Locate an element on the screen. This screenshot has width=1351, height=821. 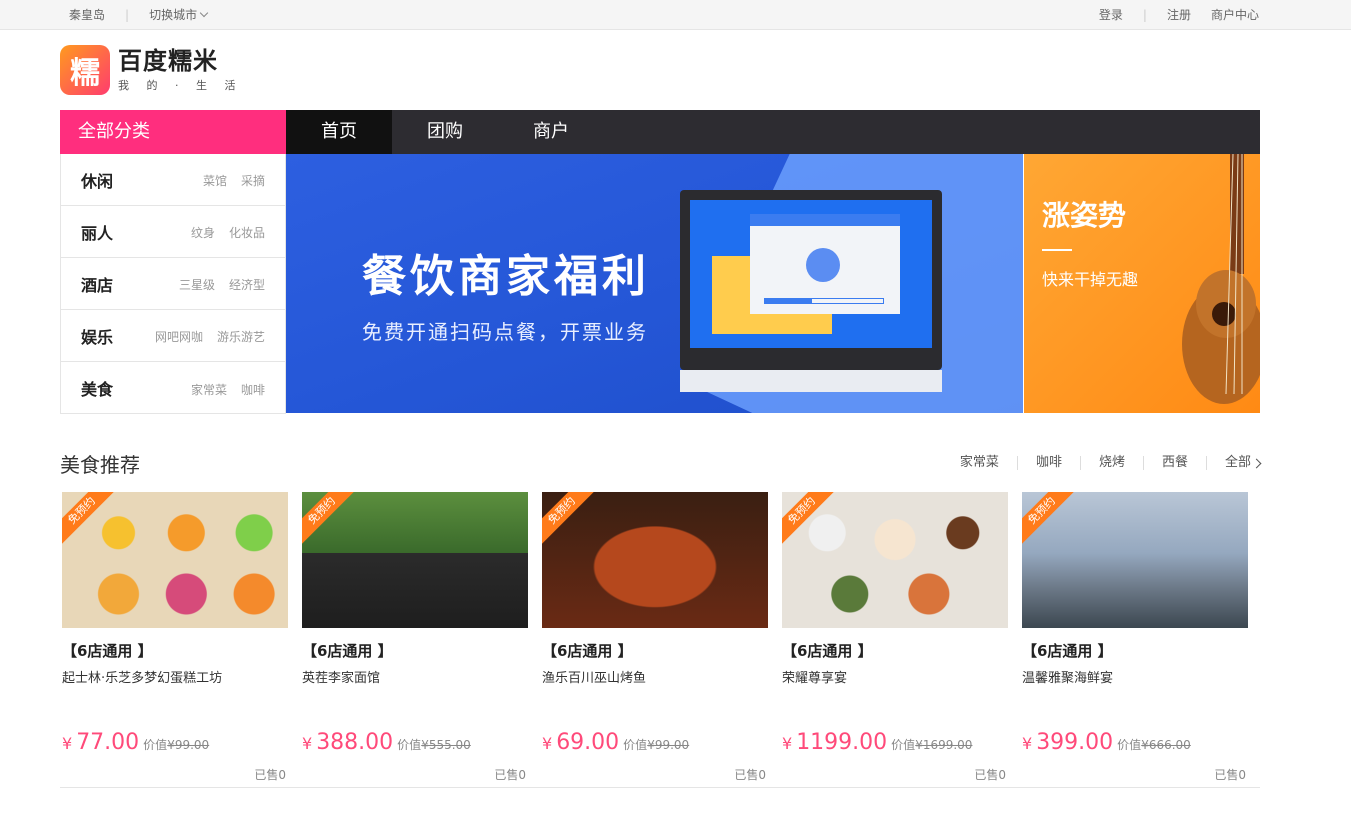
category-item-beauty: 丽人 纹身 化妆品 is located at coordinates (173, 232).